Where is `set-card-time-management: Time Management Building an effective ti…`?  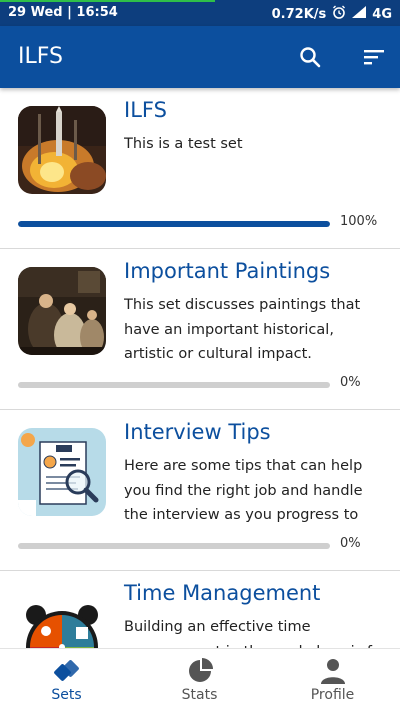
set-card-time-management: Time Management Building an effective ti… is located at coordinates (200, 609).